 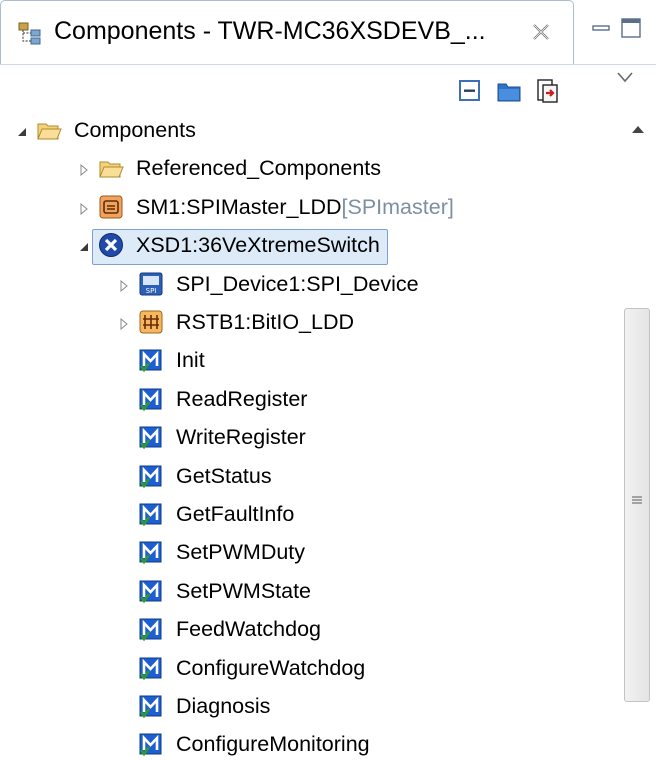 I want to click on tree-item-label: FeedWatchdog, so click(x=249, y=629).